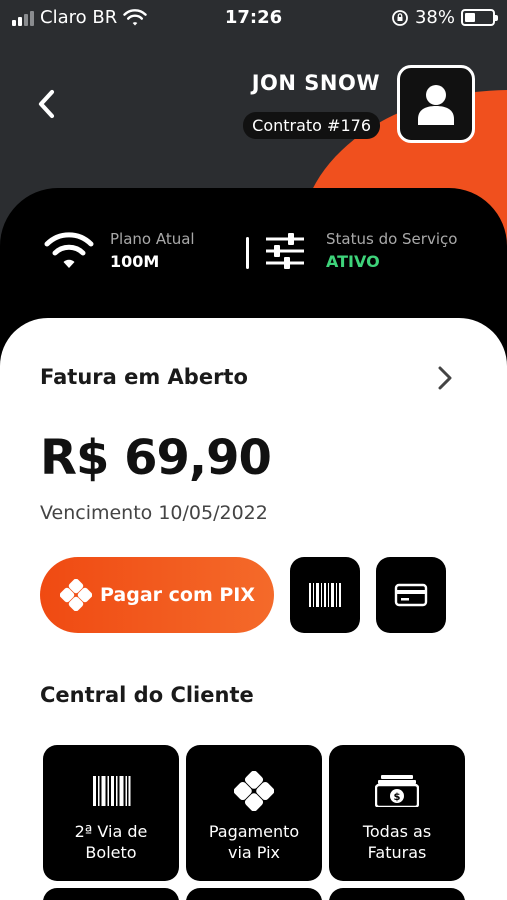 Image resolution: width=507 pixels, height=900 pixels. What do you see at coordinates (178, 595) in the screenshot?
I see `pay-pix-label: Pagar com PIX` at bounding box center [178, 595].